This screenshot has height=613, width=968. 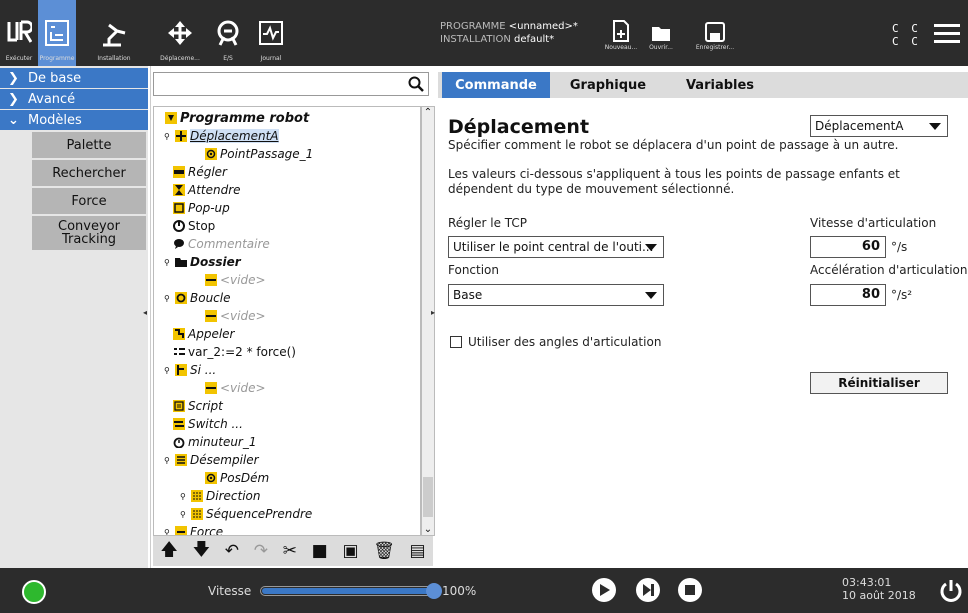 I want to click on tree-node: ⚲ SéquencePrendre, so click(x=246, y=514).